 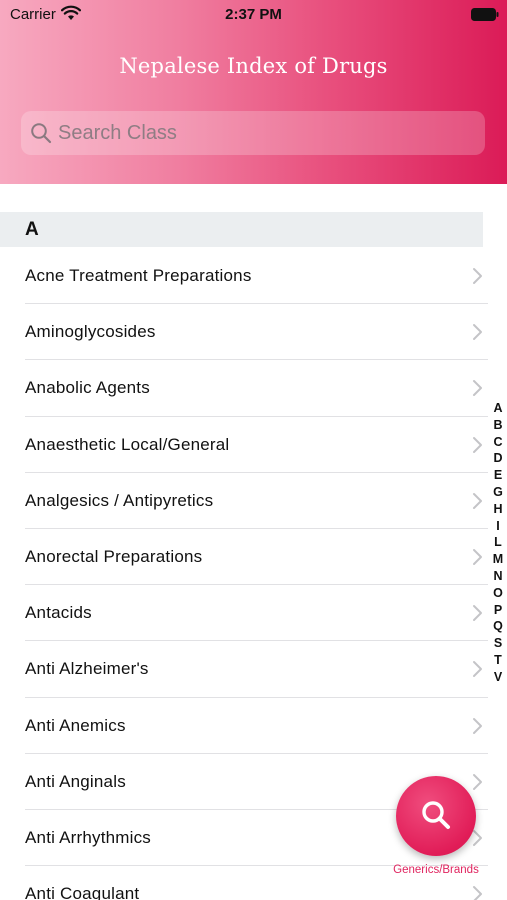 What do you see at coordinates (497, 626) in the screenshot?
I see `index-letter: Q` at bounding box center [497, 626].